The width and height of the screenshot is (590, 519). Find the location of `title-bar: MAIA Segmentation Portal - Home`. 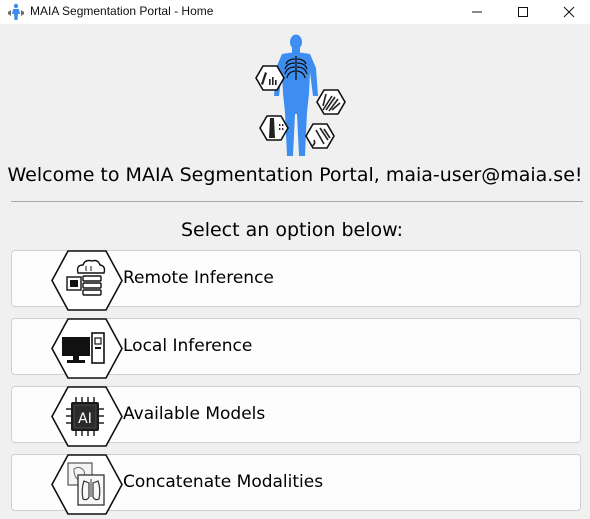

title-bar: MAIA Segmentation Portal - Home is located at coordinates (295, 12).